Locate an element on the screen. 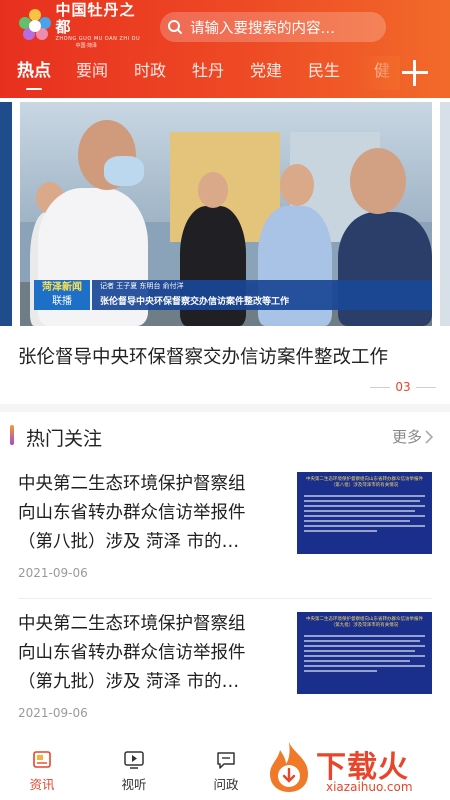 The image size is (450, 800). section-separator is located at coordinates (225, 408).